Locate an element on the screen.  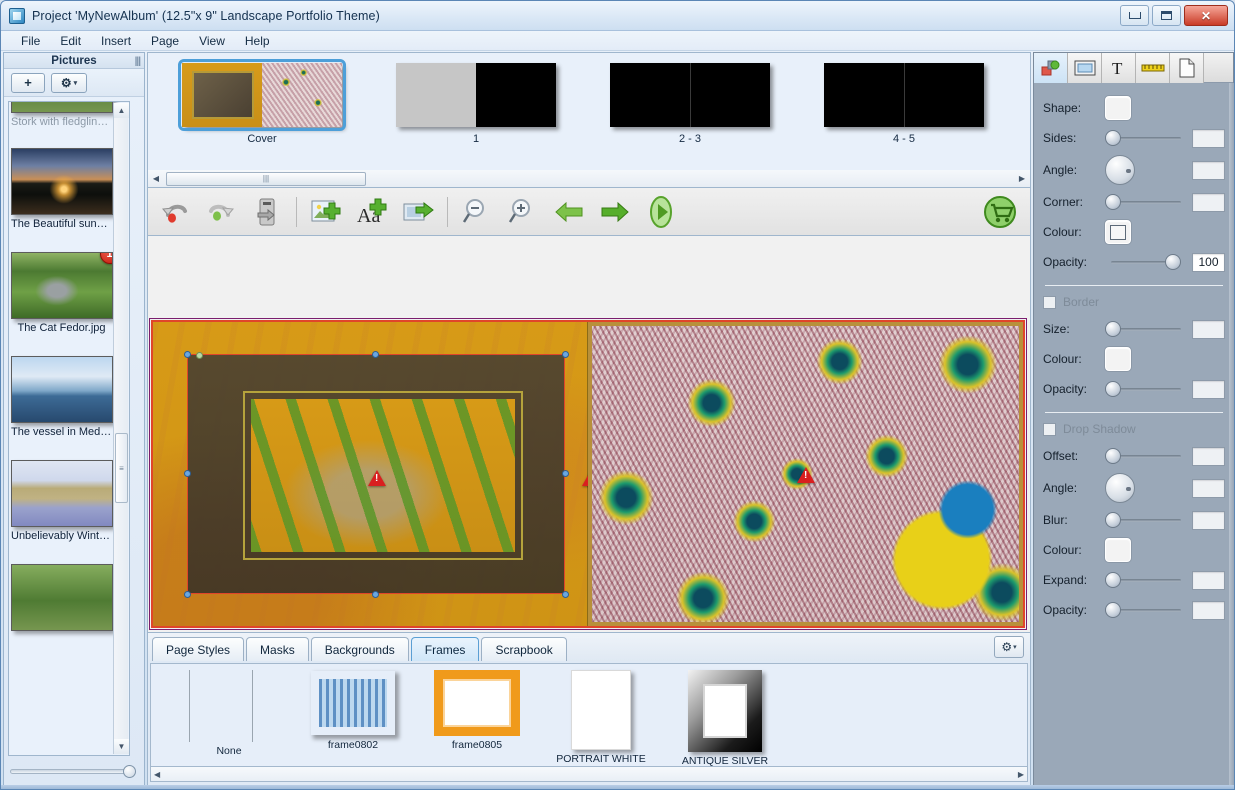
menu-item-file: File is located at coordinates (30, 41).